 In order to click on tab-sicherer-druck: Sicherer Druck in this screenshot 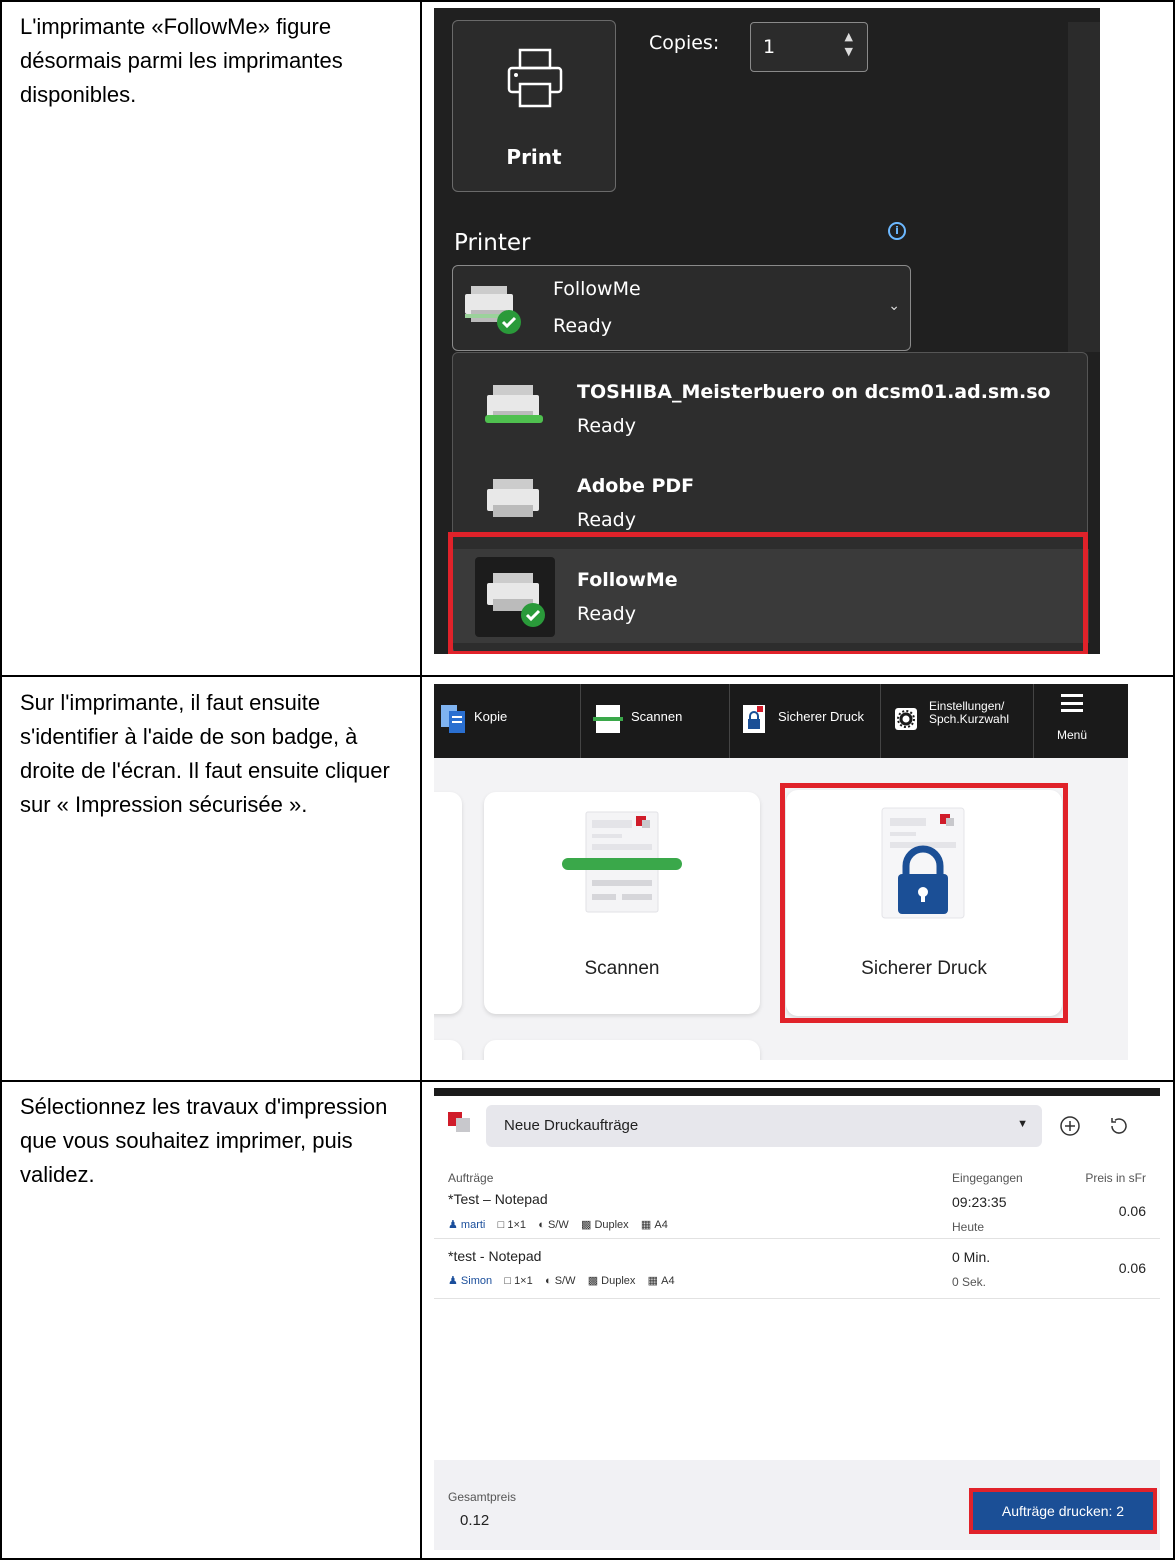, I will do `click(805, 721)`.